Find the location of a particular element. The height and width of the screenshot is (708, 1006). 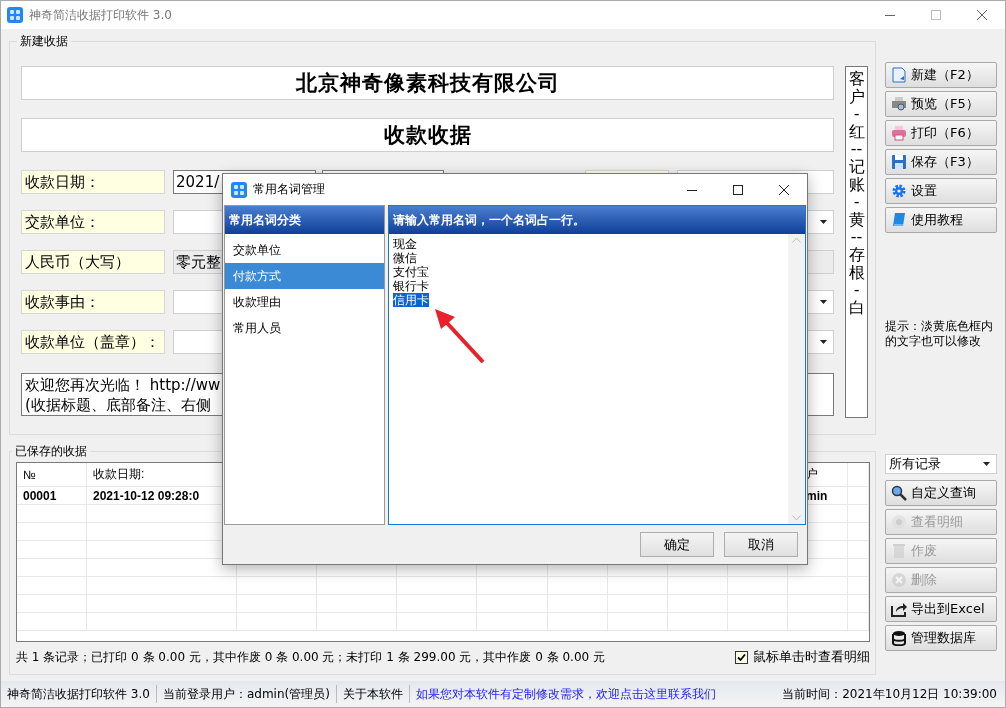

hint-text: 提示：淡黄底色框内的文字也可以修改 is located at coordinates (940, 334).